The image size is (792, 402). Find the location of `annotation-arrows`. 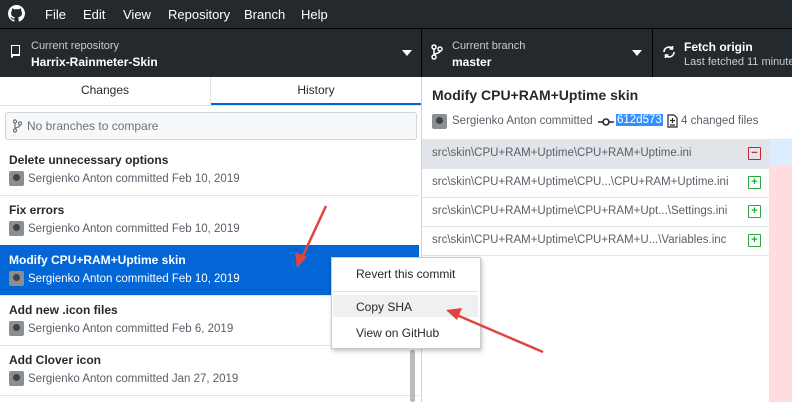

annotation-arrows is located at coordinates (419, 279).